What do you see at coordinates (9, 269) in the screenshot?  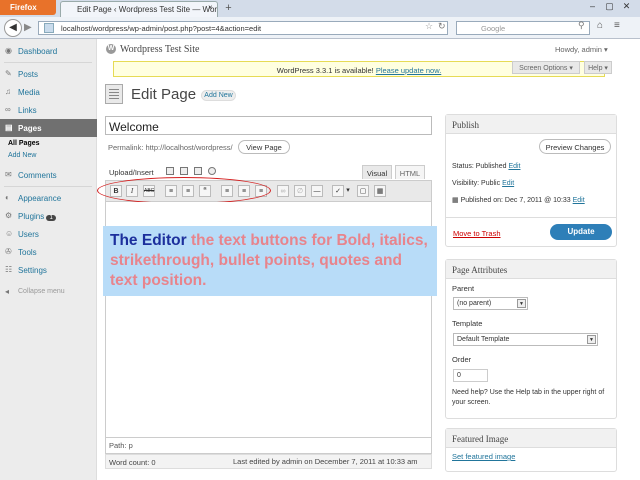 I see `settings-icon: ☷` at bounding box center [9, 269].